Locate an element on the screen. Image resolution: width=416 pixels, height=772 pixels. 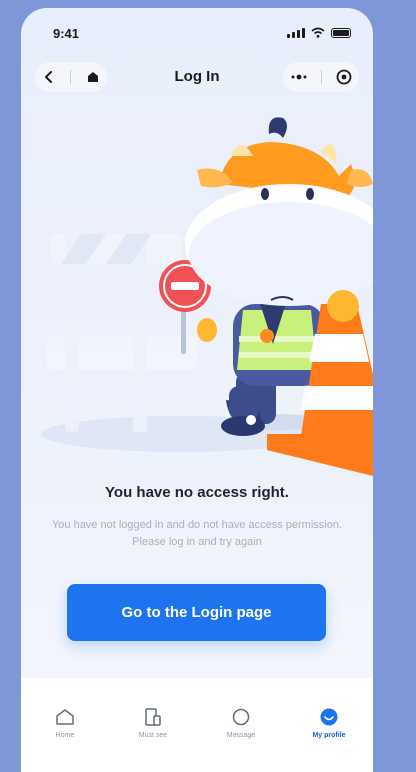
bottom-tab-bar: Home Must see Message My profile is located at coordinates (197, 725).